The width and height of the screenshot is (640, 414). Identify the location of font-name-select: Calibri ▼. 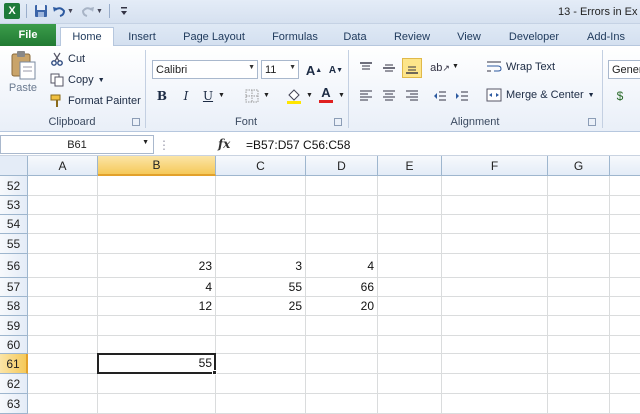
(205, 69).